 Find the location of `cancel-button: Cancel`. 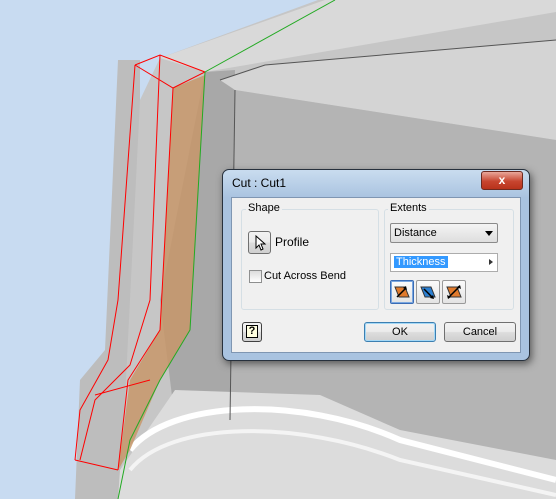

cancel-button: Cancel is located at coordinates (480, 332).